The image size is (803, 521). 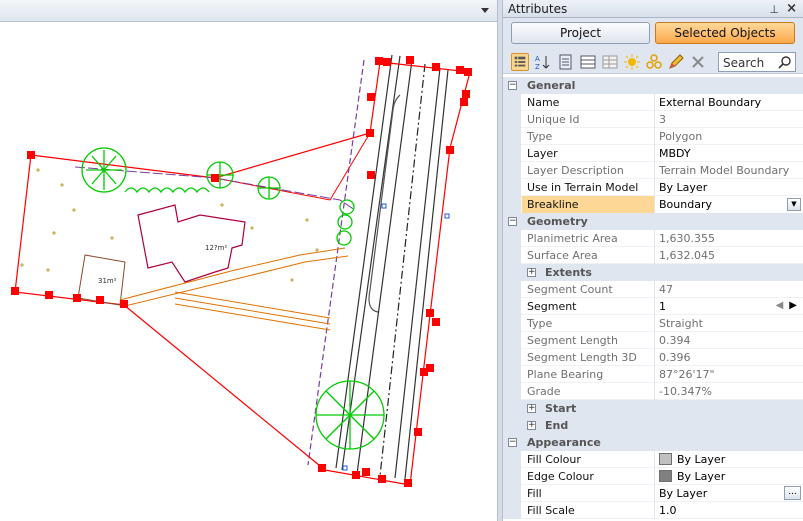 What do you see at coordinates (685, 204) in the screenshot?
I see `property-value: Boundary` at bounding box center [685, 204].